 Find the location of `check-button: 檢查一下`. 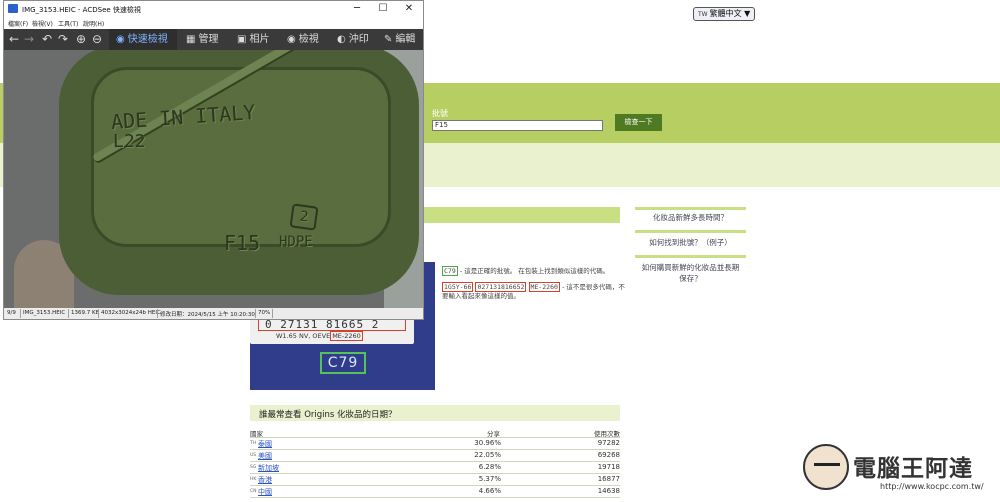

check-button: 檢查一下 is located at coordinates (638, 122).